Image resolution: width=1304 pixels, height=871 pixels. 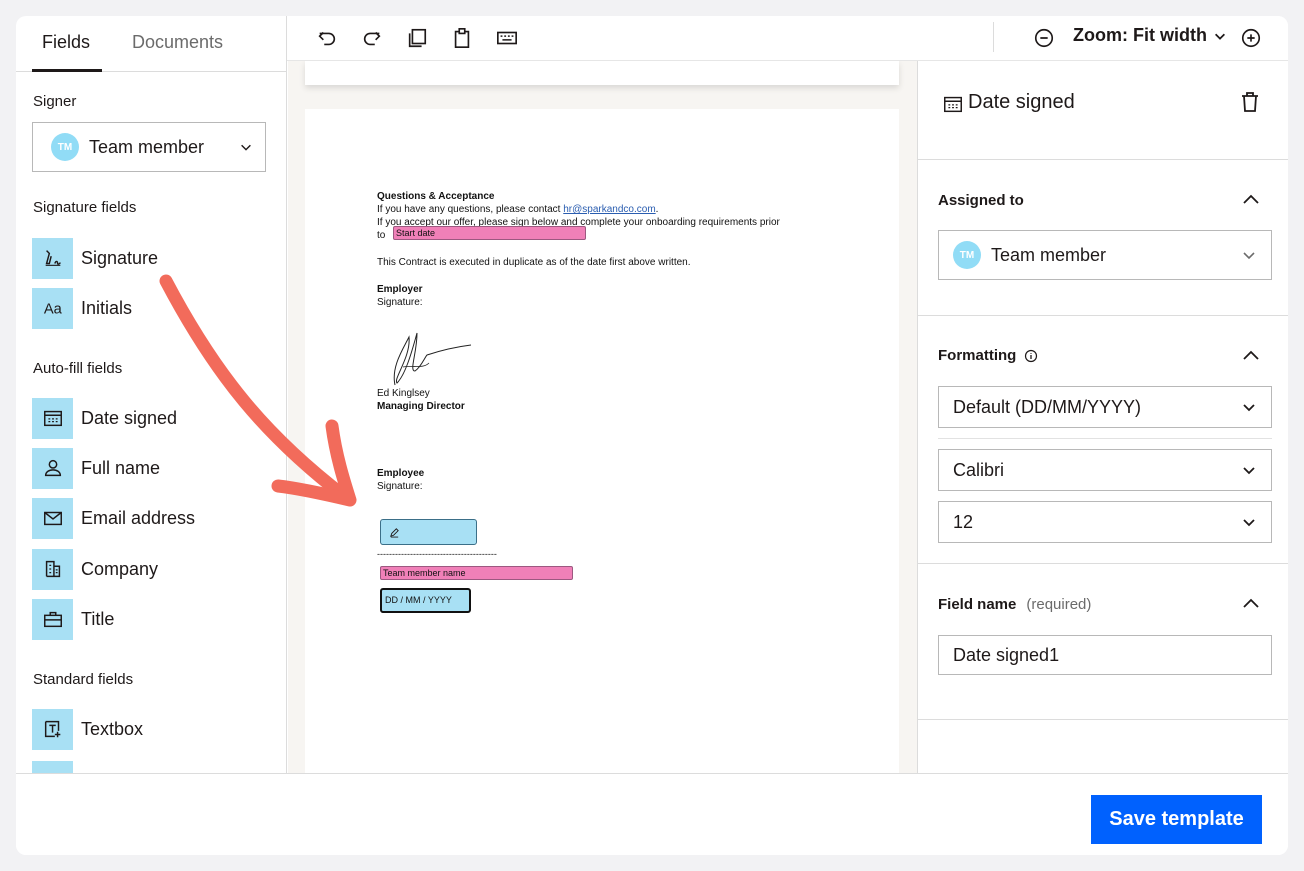 I want to click on doc-employee: Employee, so click(x=401, y=473).